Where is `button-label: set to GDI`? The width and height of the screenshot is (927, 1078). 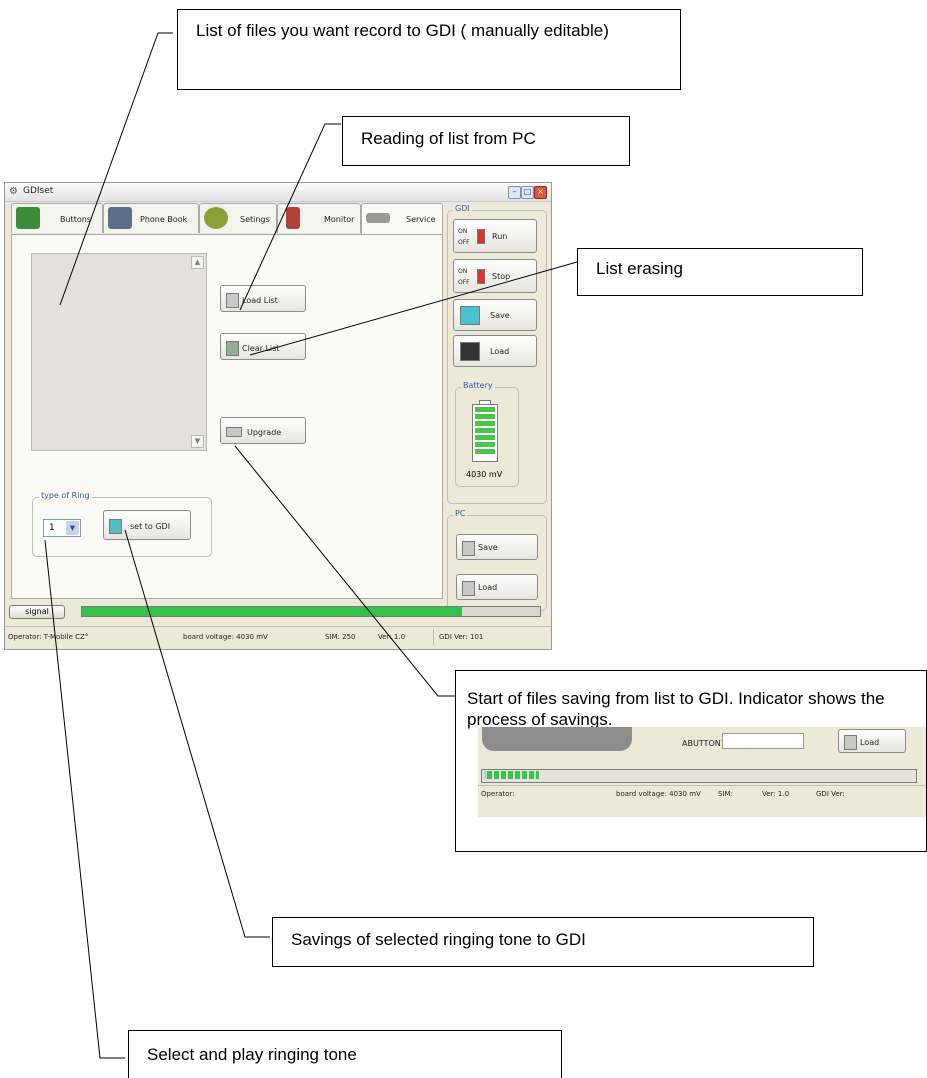
button-label: set to GDI is located at coordinates (150, 526).